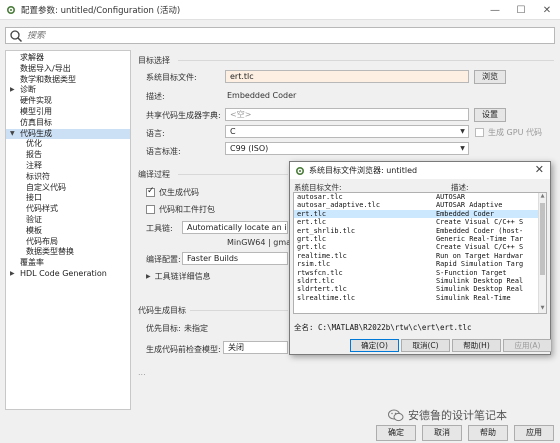 This screenshot has height=443, width=560. Describe the element at coordinates (420, 298) in the screenshot. I see `list-item: slrealtime.tlc Simulink Real-Time` at that location.